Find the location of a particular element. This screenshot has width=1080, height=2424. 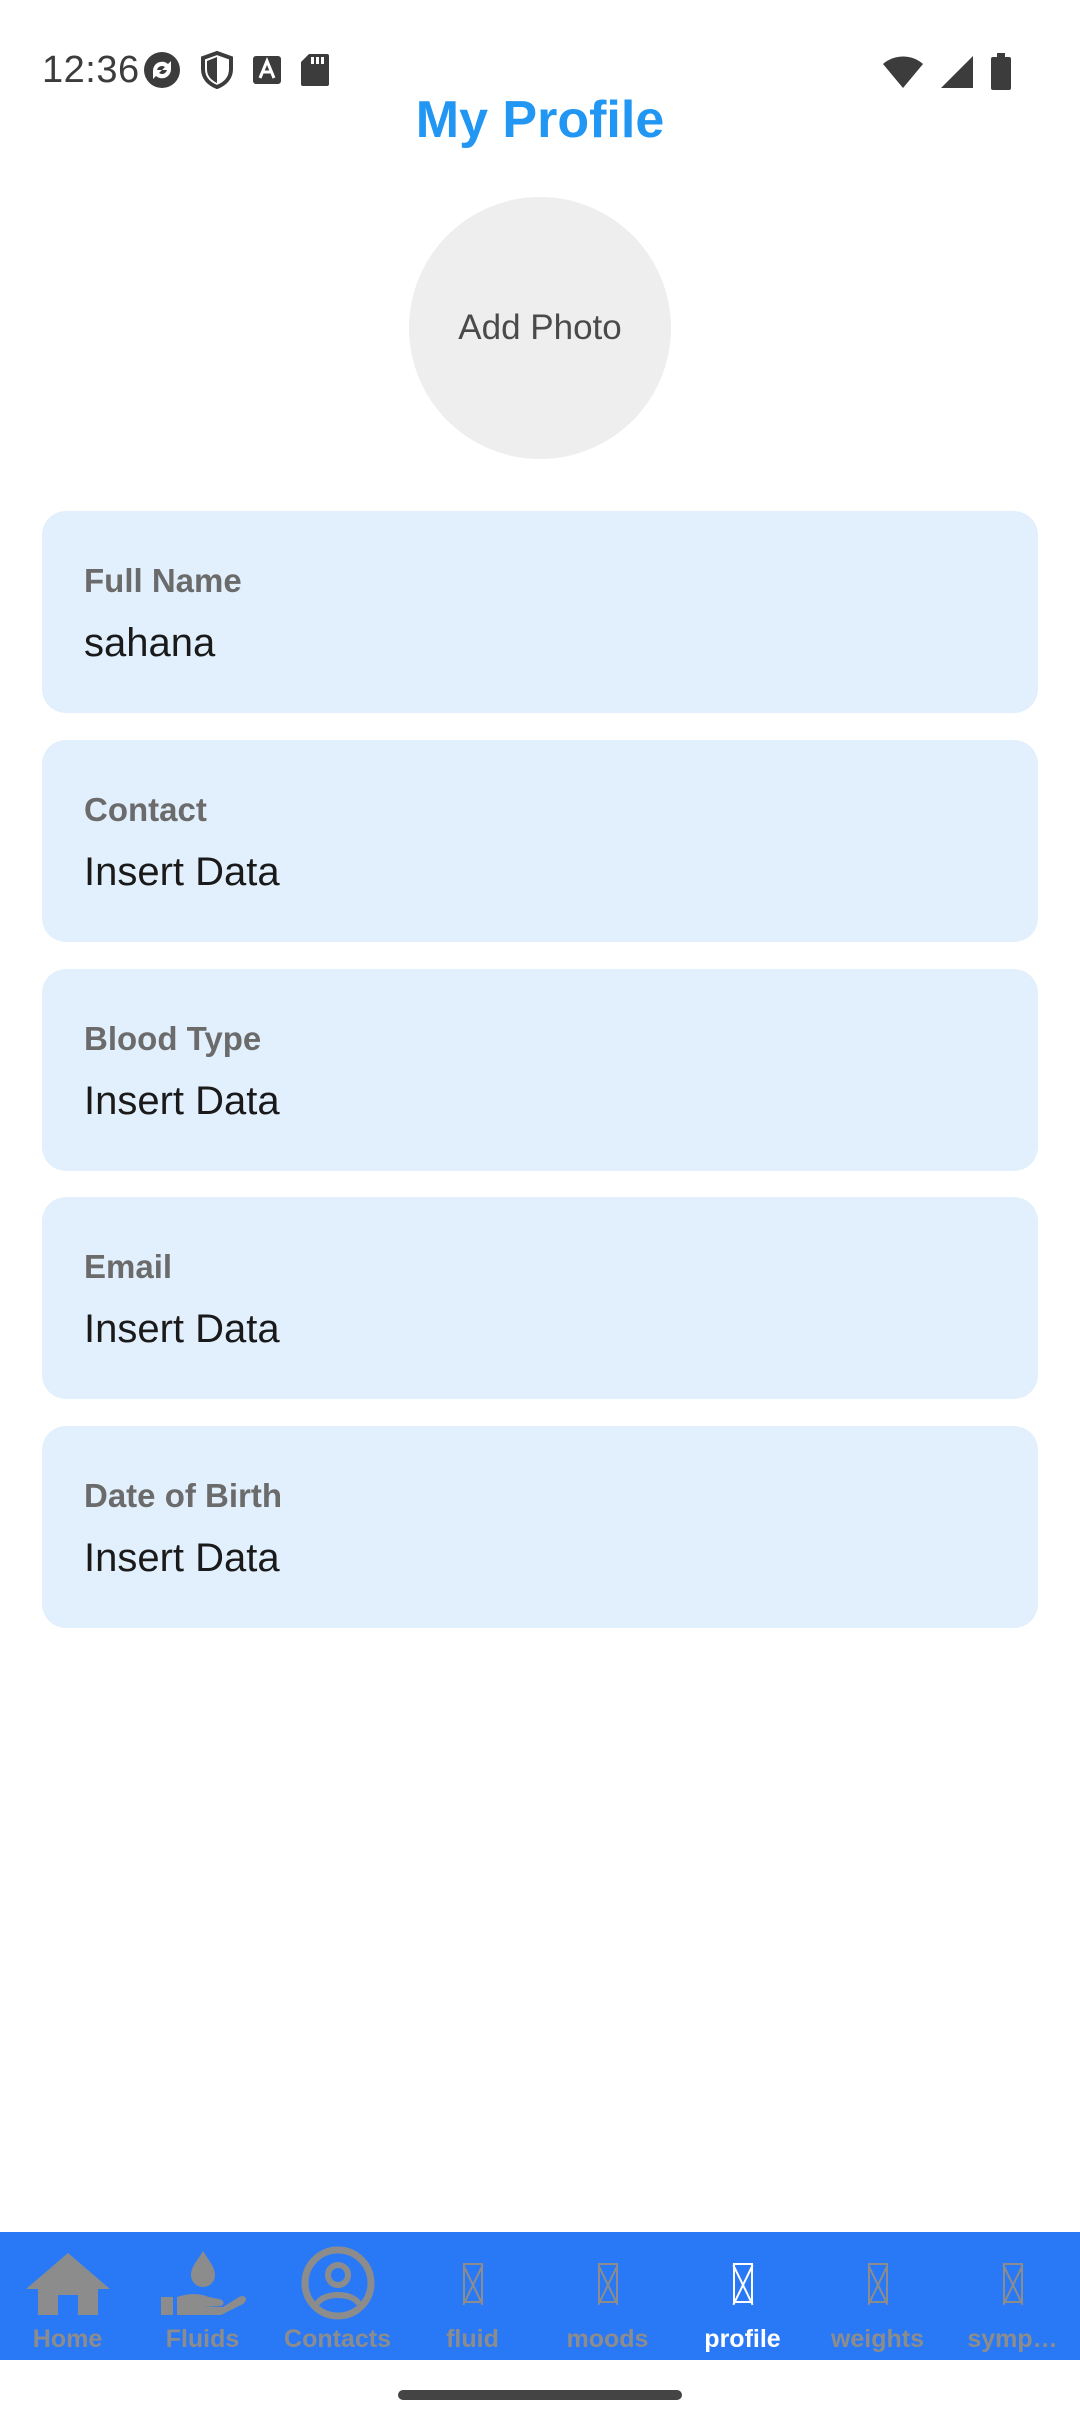

nav-label: moods is located at coordinates (607, 2339).